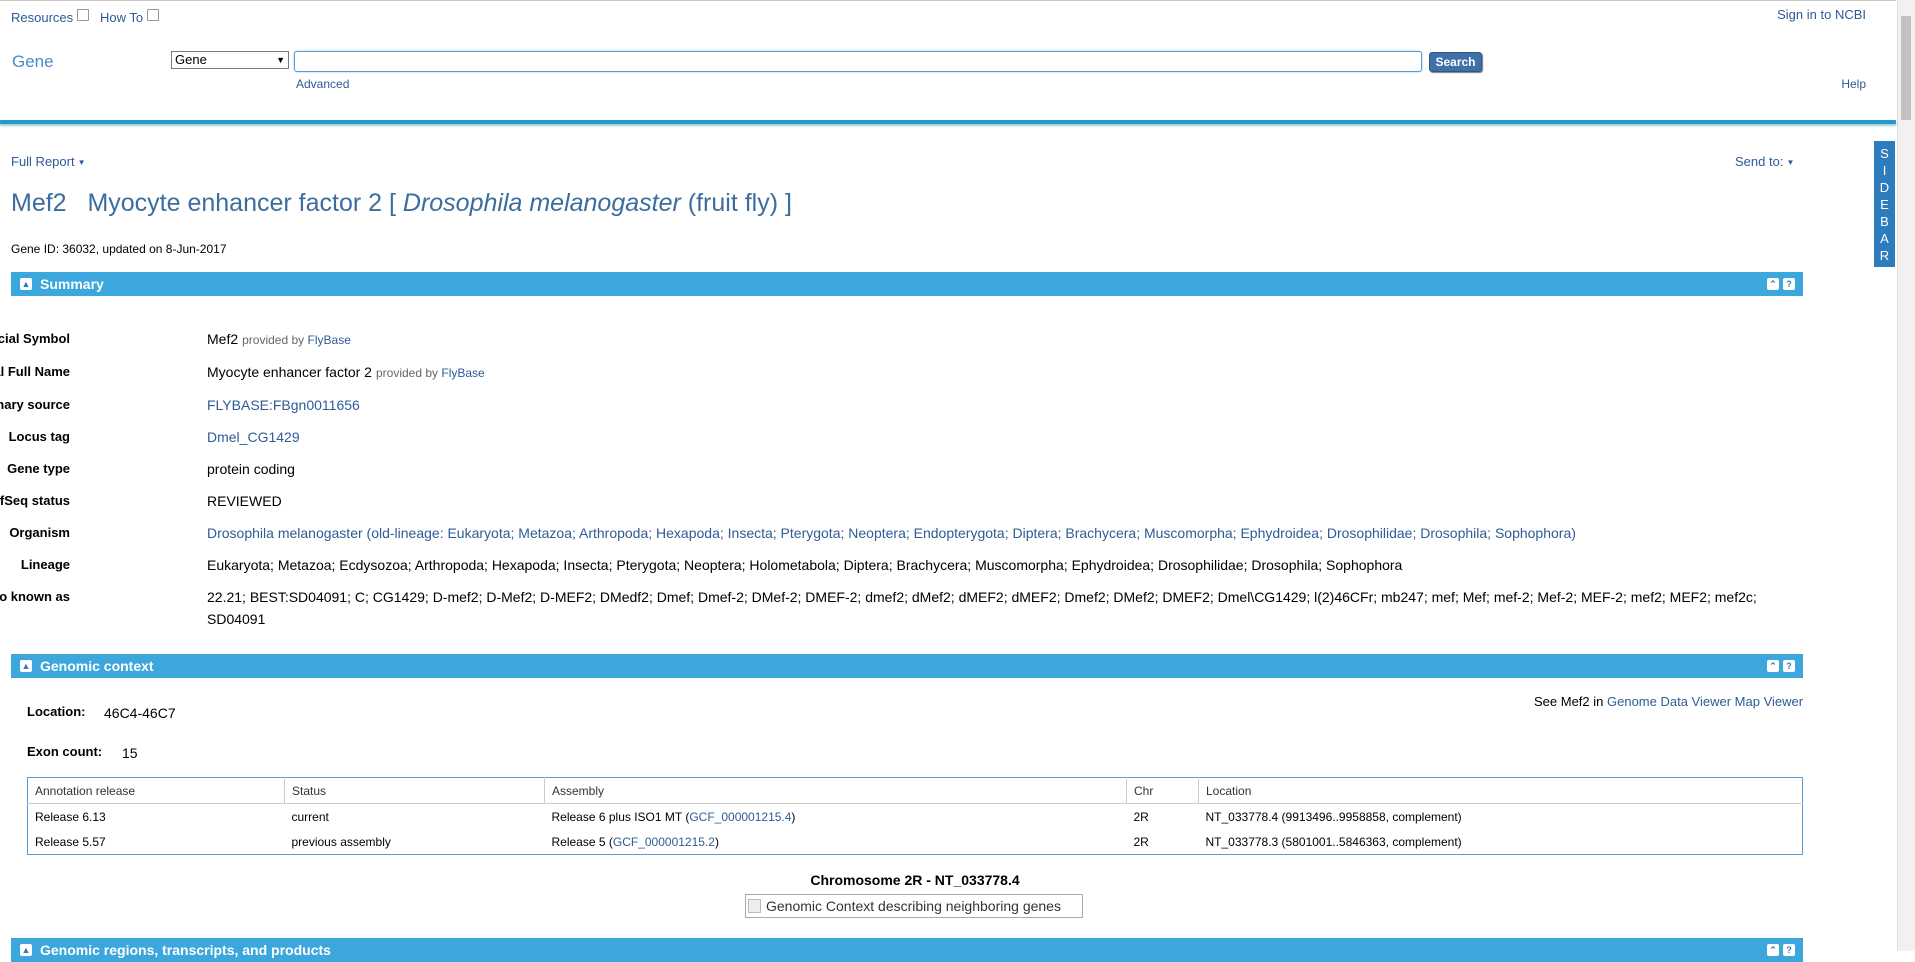  I want to click on resources-menu: Resources, so click(50, 17).